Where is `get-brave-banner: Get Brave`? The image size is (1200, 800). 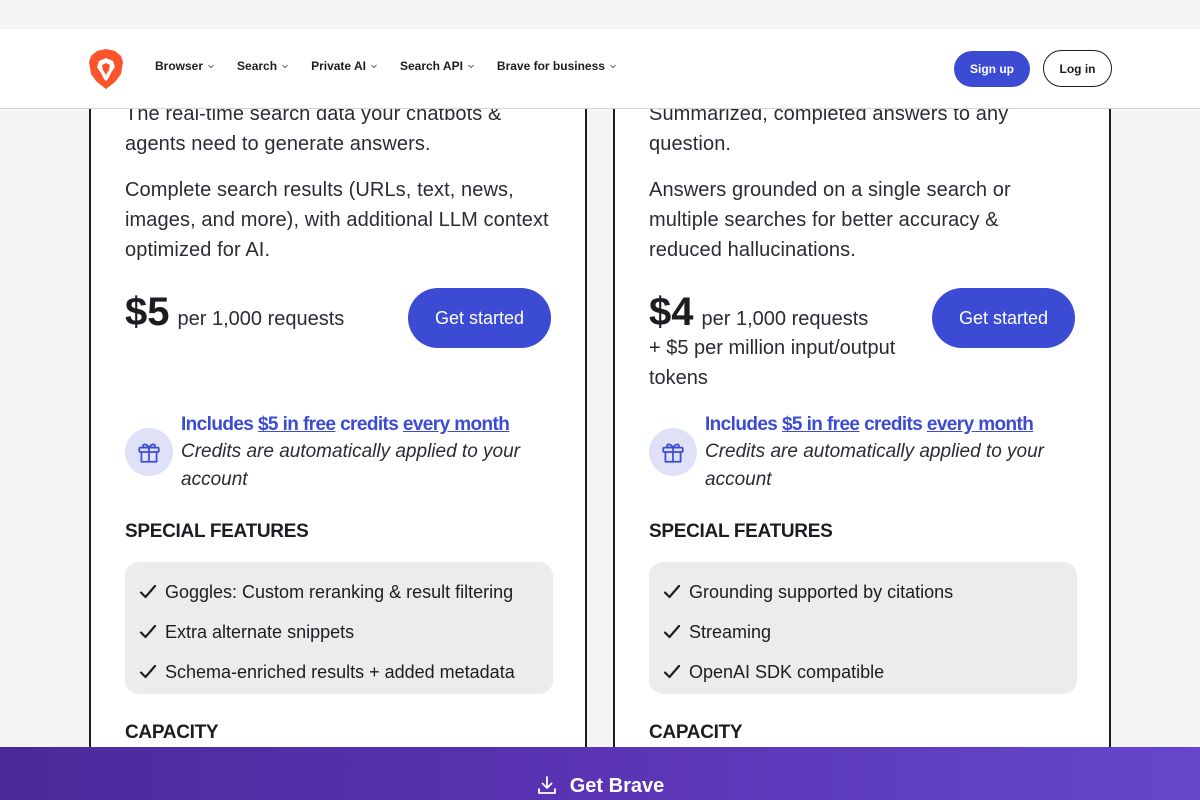
get-brave-banner: Get Brave is located at coordinates (600, 773).